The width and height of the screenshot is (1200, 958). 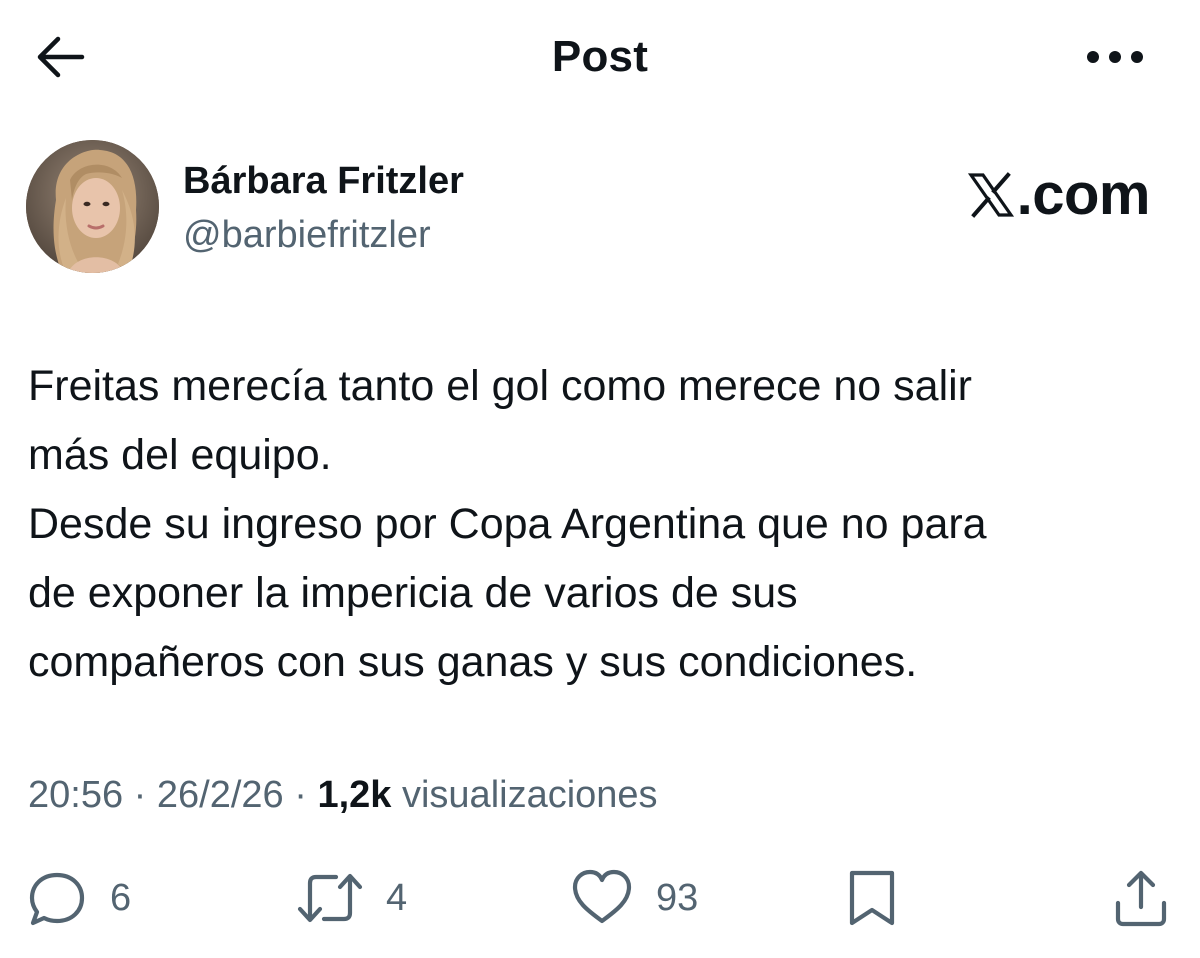 What do you see at coordinates (601, 207) in the screenshot?
I see `author-row: Bárbara Fritzler @barbiefritzler .com` at bounding box center [601, 207].